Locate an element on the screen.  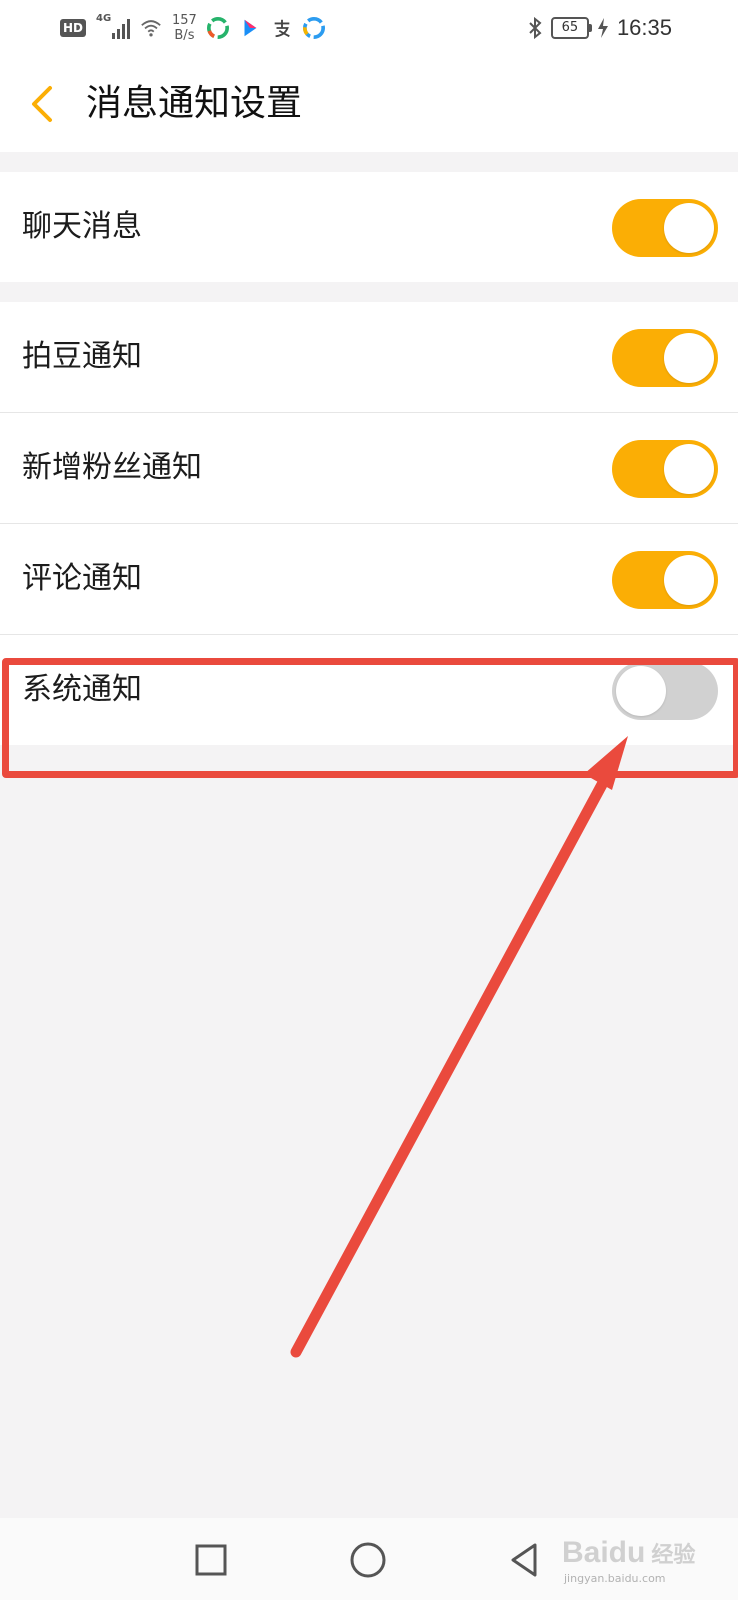
back-button is located at coordinates (44, 104).